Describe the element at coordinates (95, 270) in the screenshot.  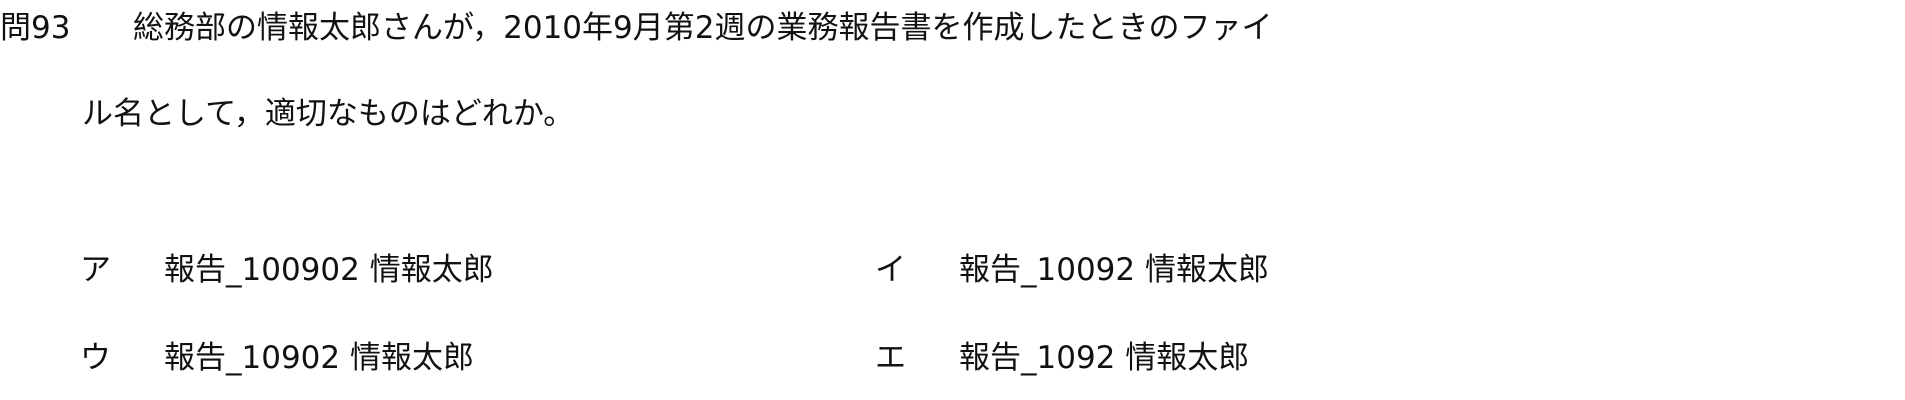
I see `choice-label: ア` at that location.